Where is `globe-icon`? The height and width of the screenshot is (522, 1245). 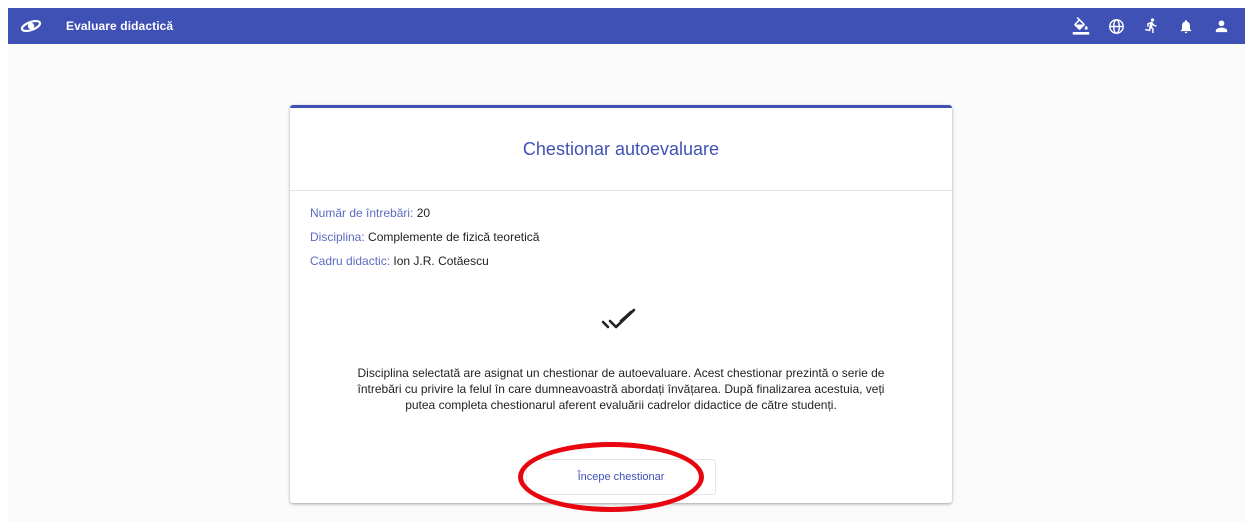
globe-icon is located at coordinates (1116, 26).